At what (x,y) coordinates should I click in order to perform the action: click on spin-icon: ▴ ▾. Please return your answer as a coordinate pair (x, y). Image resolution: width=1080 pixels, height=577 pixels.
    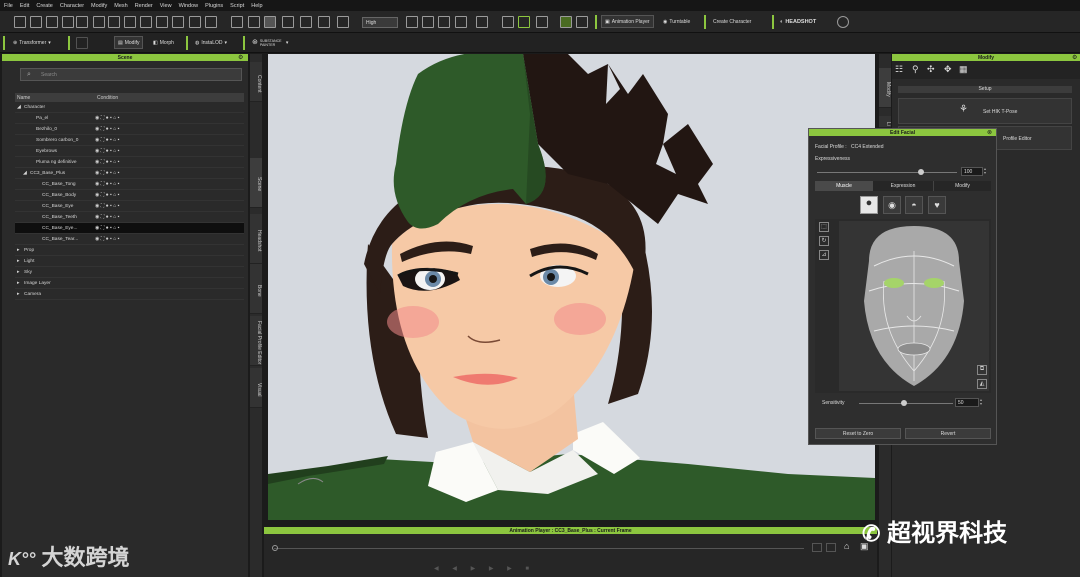
    Looking at the image, I should click on (987, 171).